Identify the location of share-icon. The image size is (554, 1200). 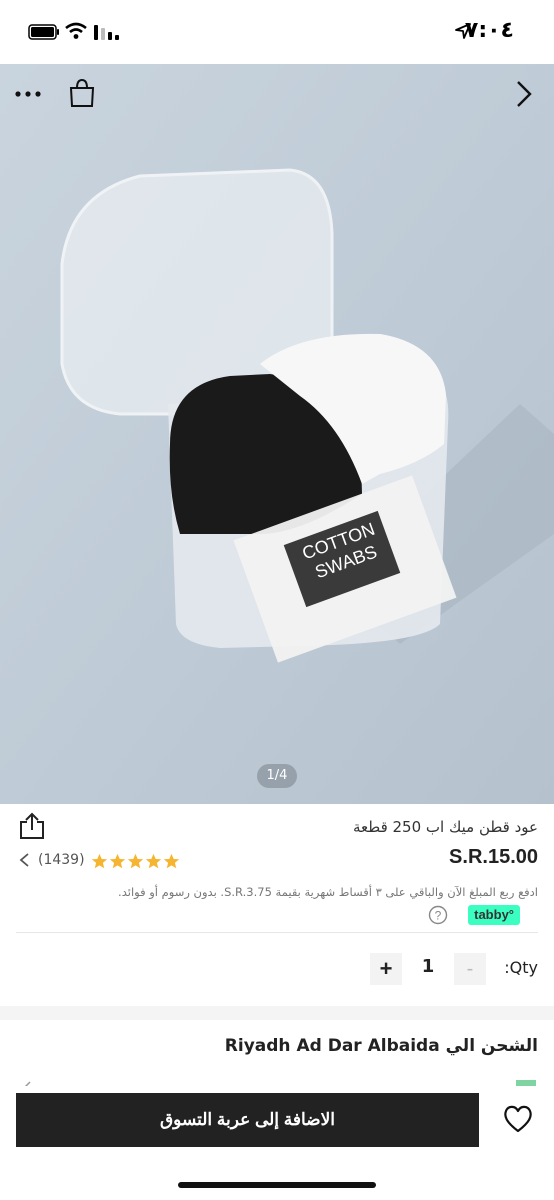
(32, 826).